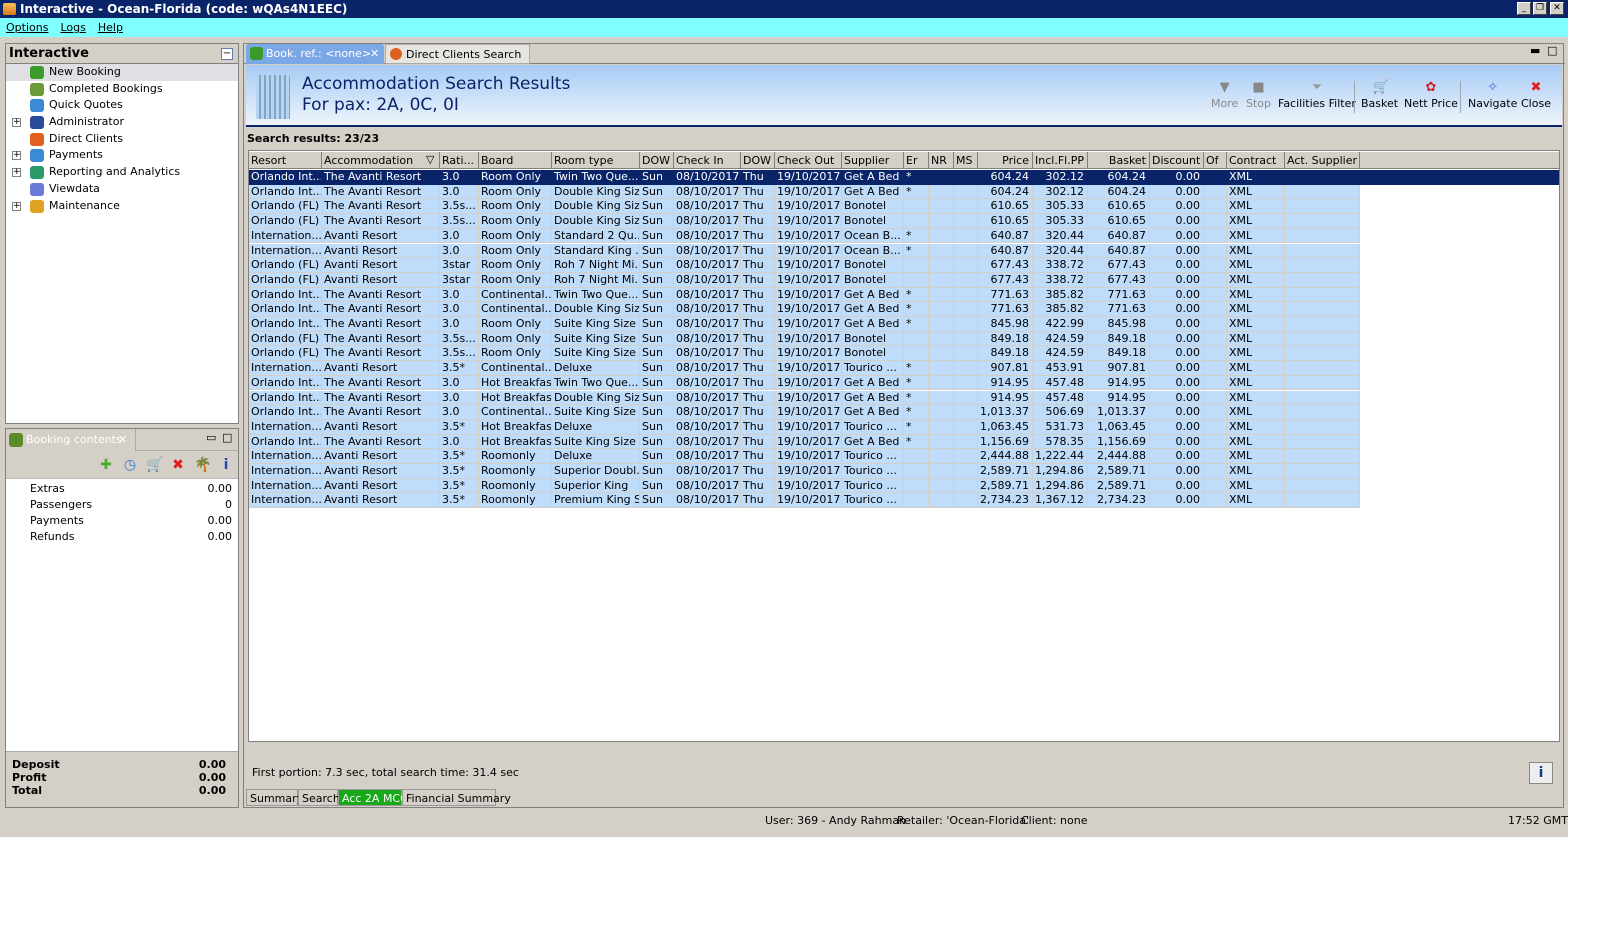 Image resolution: width=1600 pixels, height=926 pixels. Describe the element at coordinates (373, 797) in the screenshot. I see `bottom-tab-acc-2a-mco: Acc 2A MCO` at that location.